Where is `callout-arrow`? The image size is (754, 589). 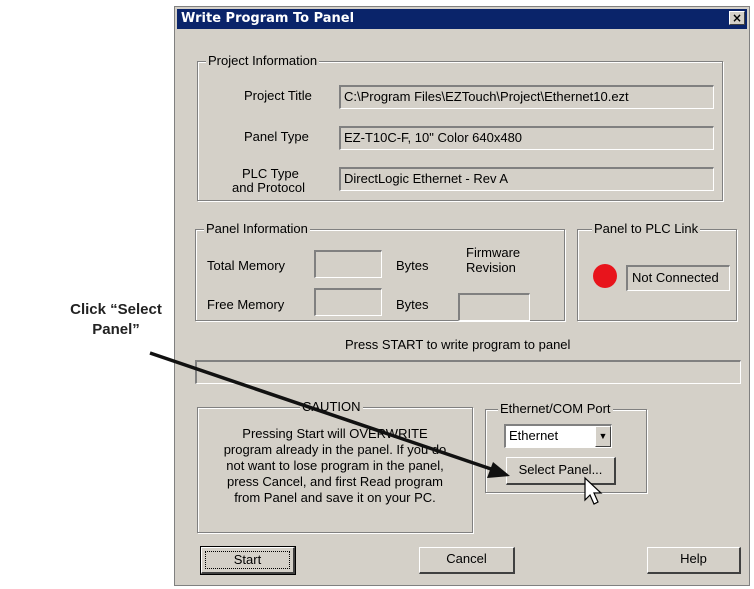 callout-arrow is located at coordinates (329, 414).